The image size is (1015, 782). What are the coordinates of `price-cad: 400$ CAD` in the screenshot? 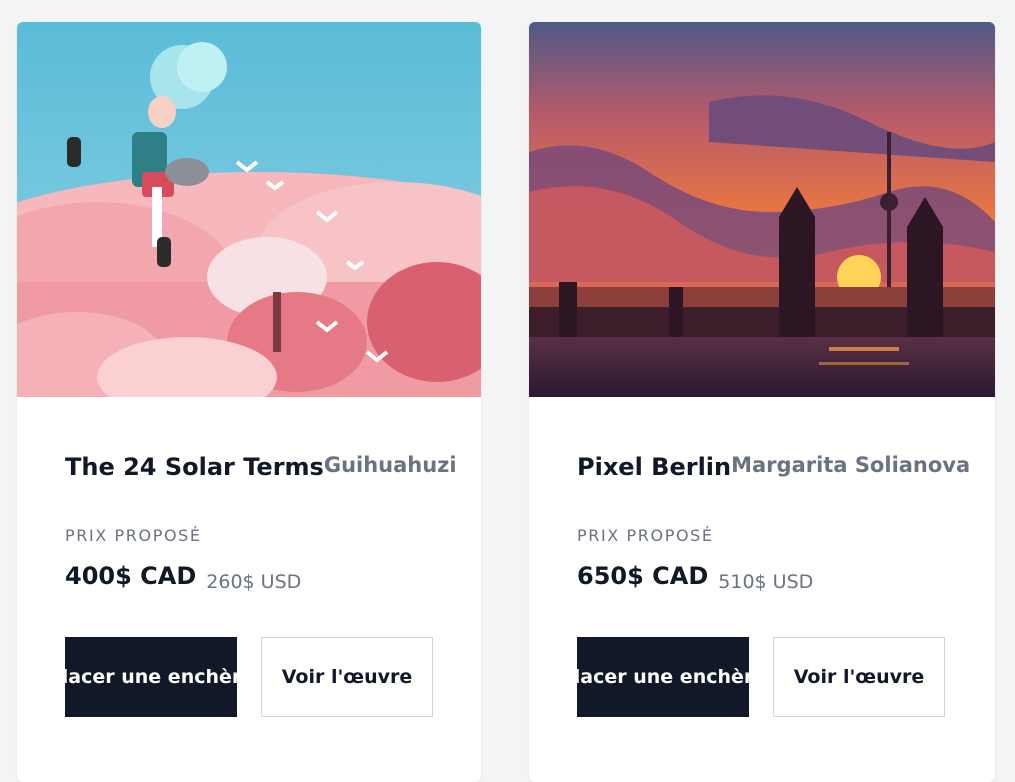 It's located at (131, 576).